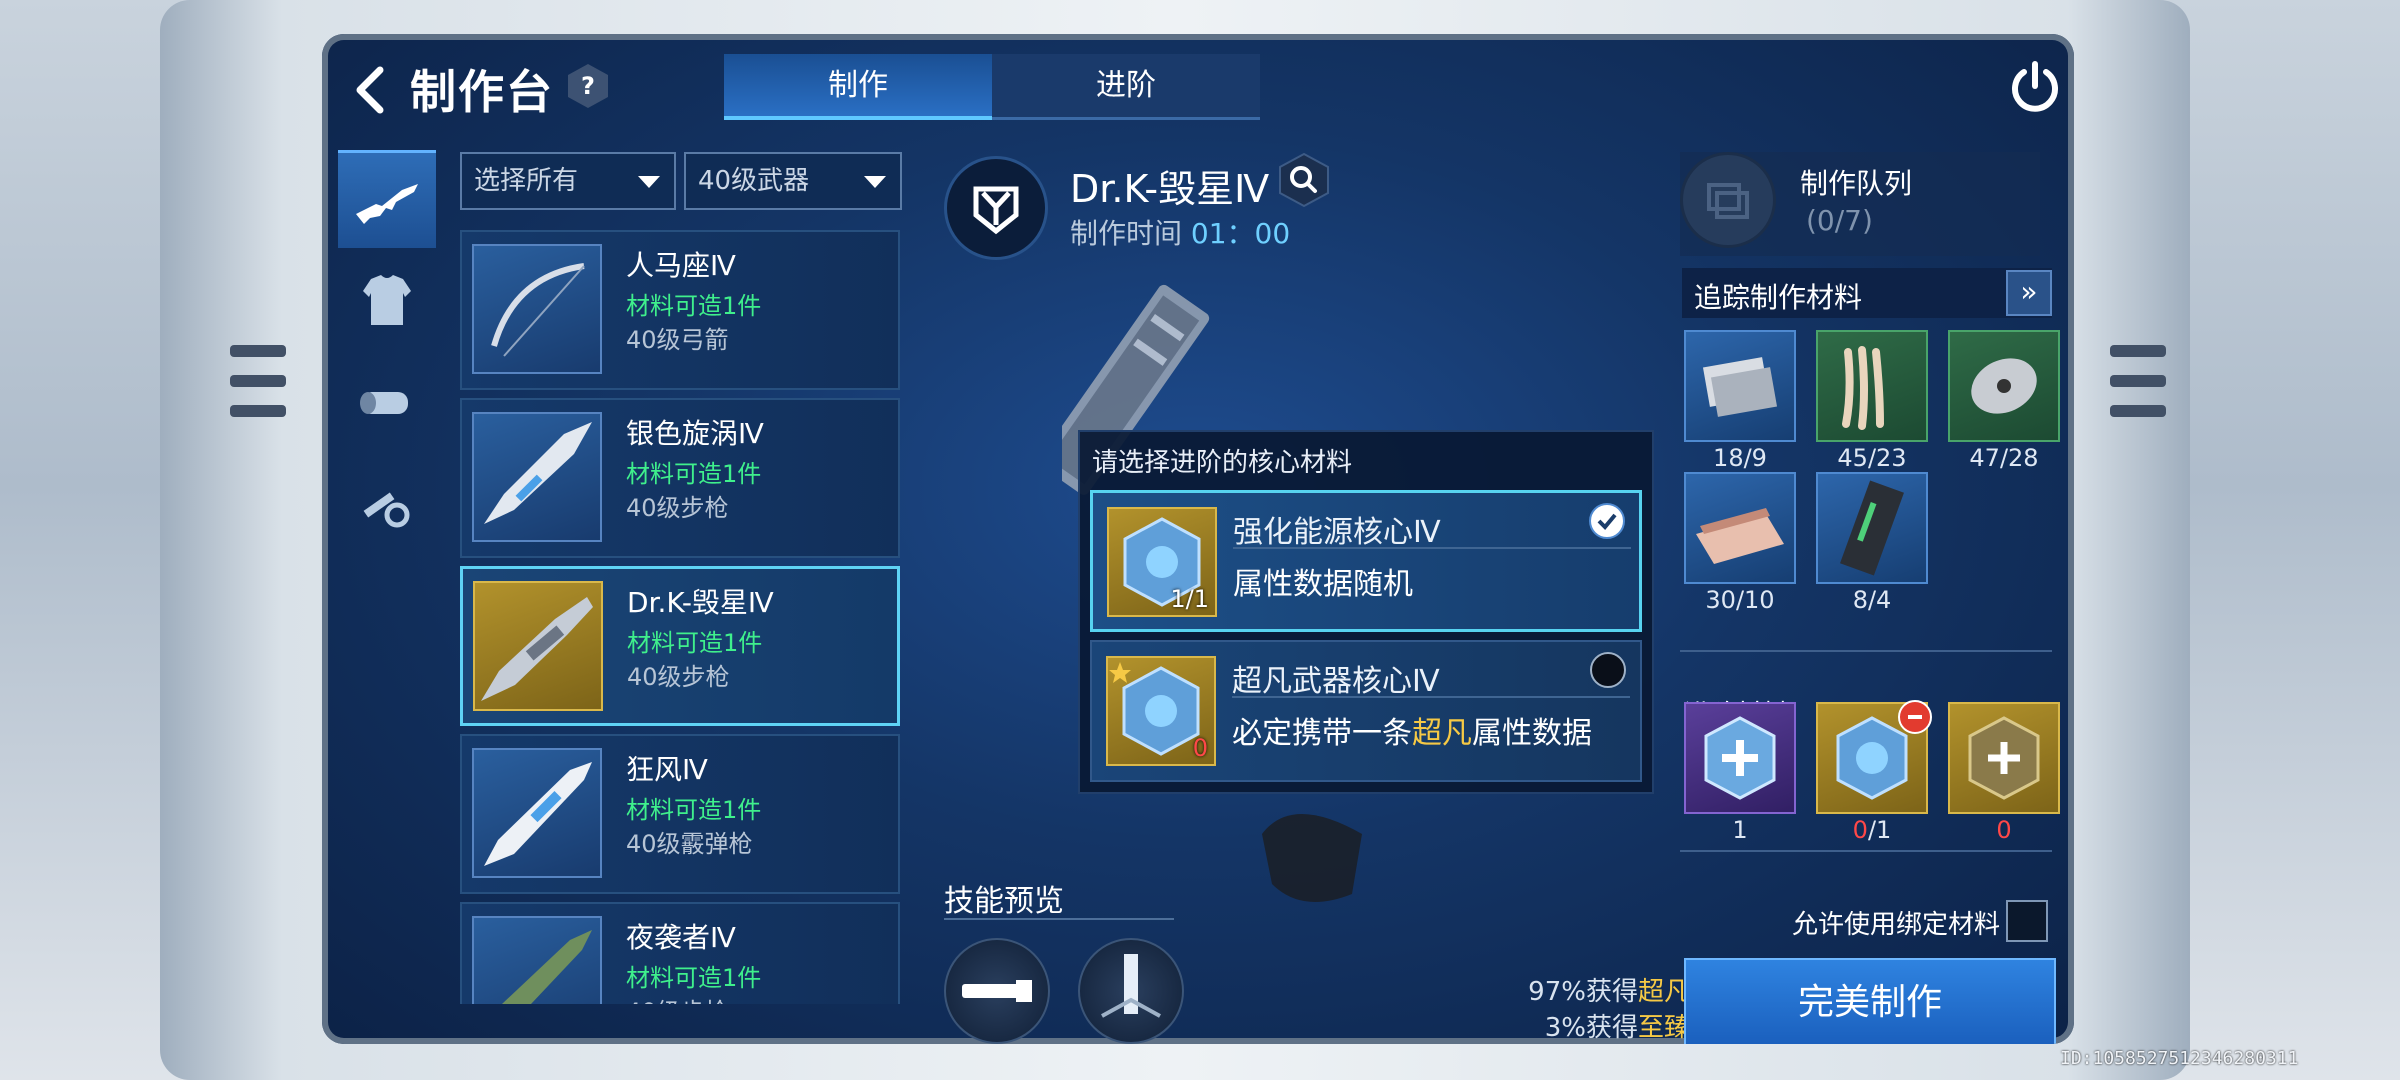 This screenshot has width=2400, height=1080. I want to click on material-circuit-board, so click(1872, 528).